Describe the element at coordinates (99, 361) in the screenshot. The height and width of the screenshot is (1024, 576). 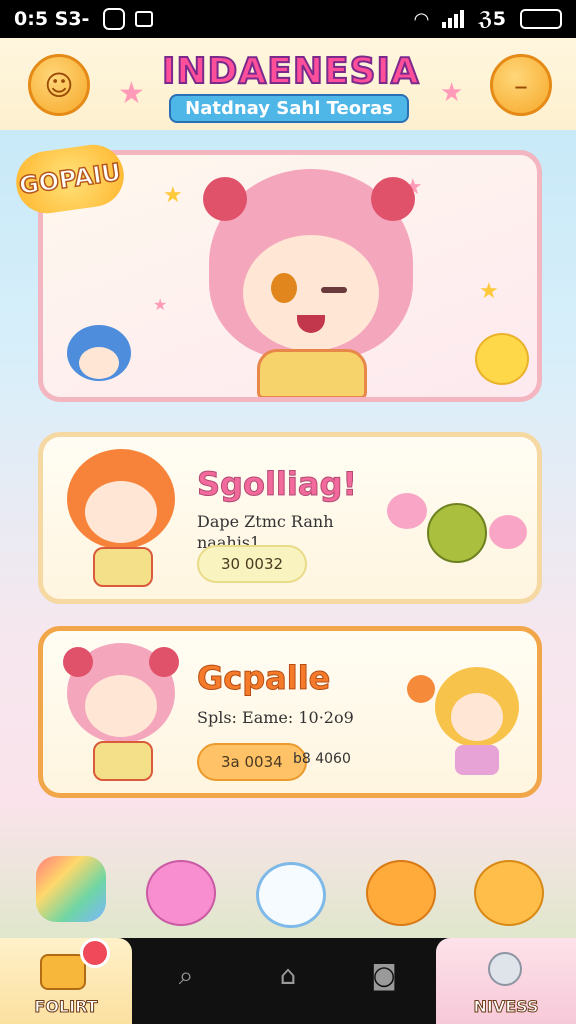
I see `side-character` at that location.